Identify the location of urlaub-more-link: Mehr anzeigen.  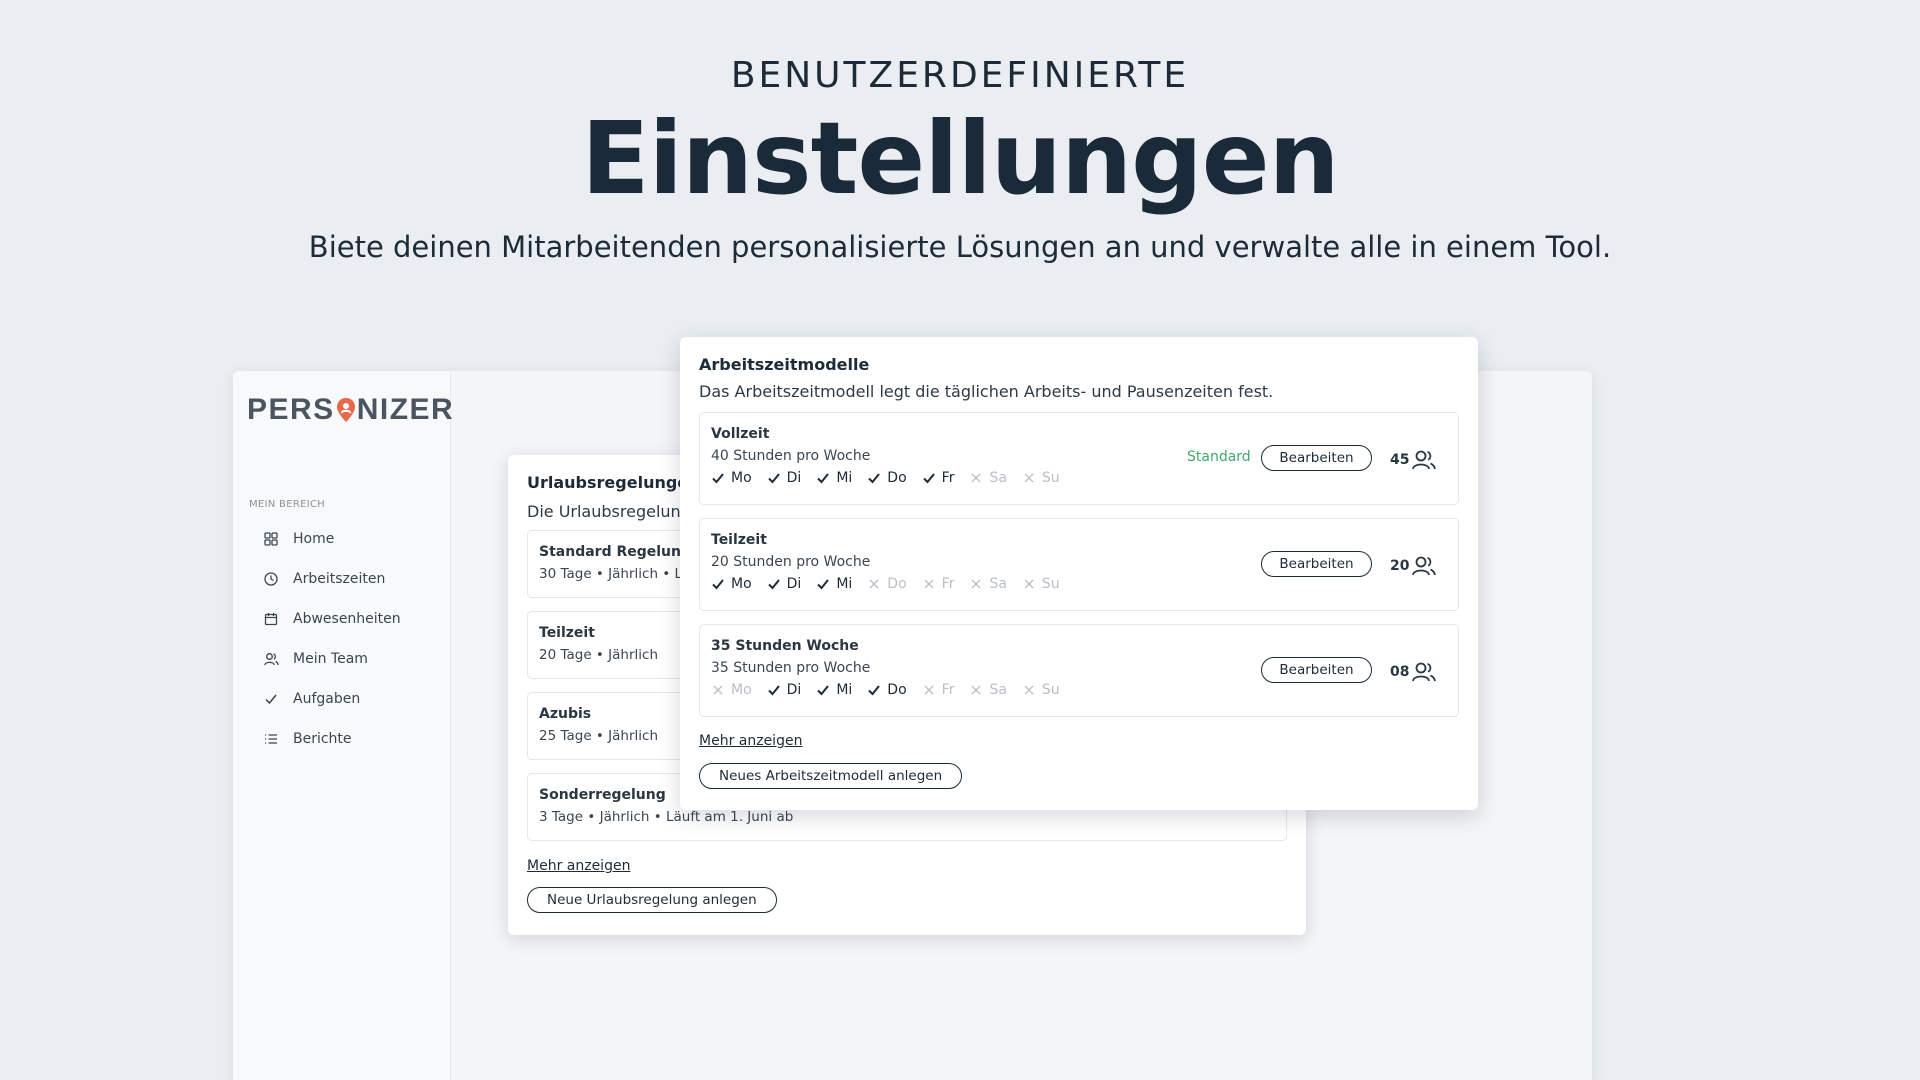
(578, 866).